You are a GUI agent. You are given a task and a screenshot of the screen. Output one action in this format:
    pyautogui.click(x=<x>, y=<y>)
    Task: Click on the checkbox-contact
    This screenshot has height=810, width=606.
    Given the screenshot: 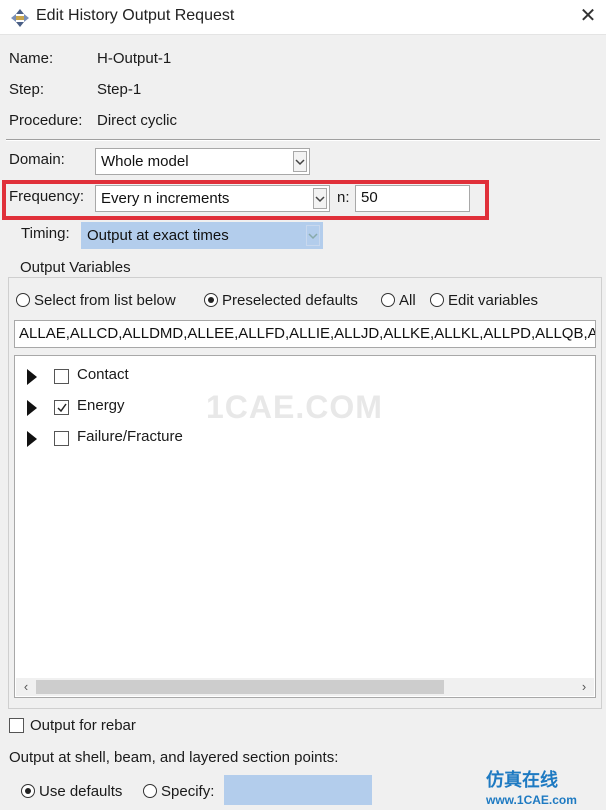 What is the action you would take?
    pyautogui.click(x=61, y=376)
    